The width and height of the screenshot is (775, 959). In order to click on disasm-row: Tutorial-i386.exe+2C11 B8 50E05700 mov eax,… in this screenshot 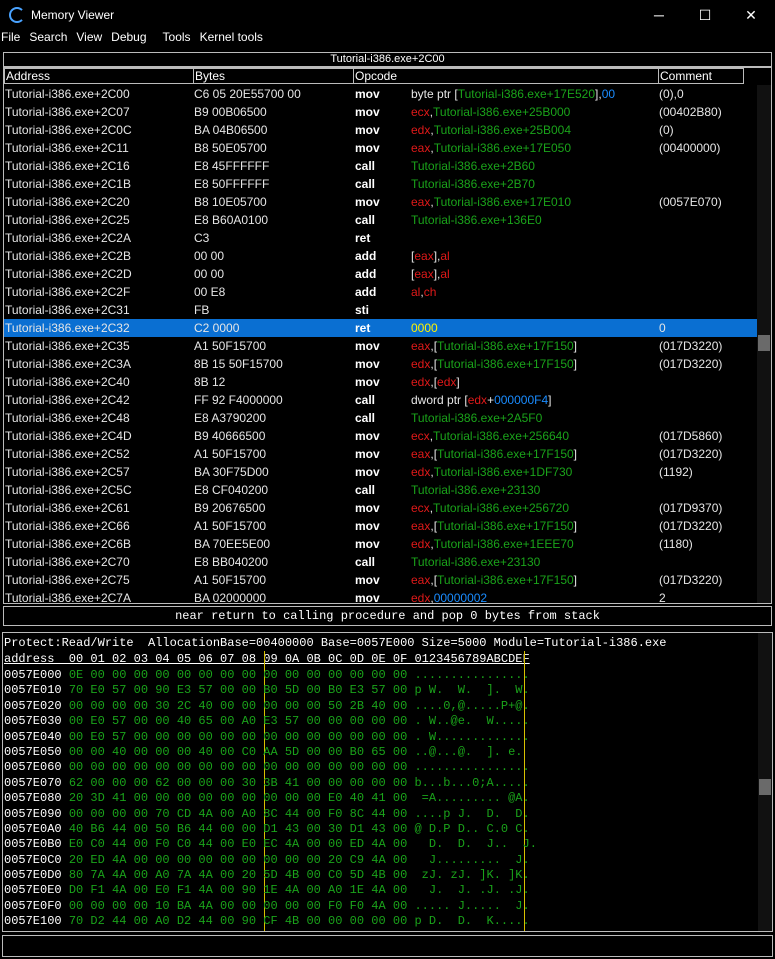, I will do `click(381, 148)`.